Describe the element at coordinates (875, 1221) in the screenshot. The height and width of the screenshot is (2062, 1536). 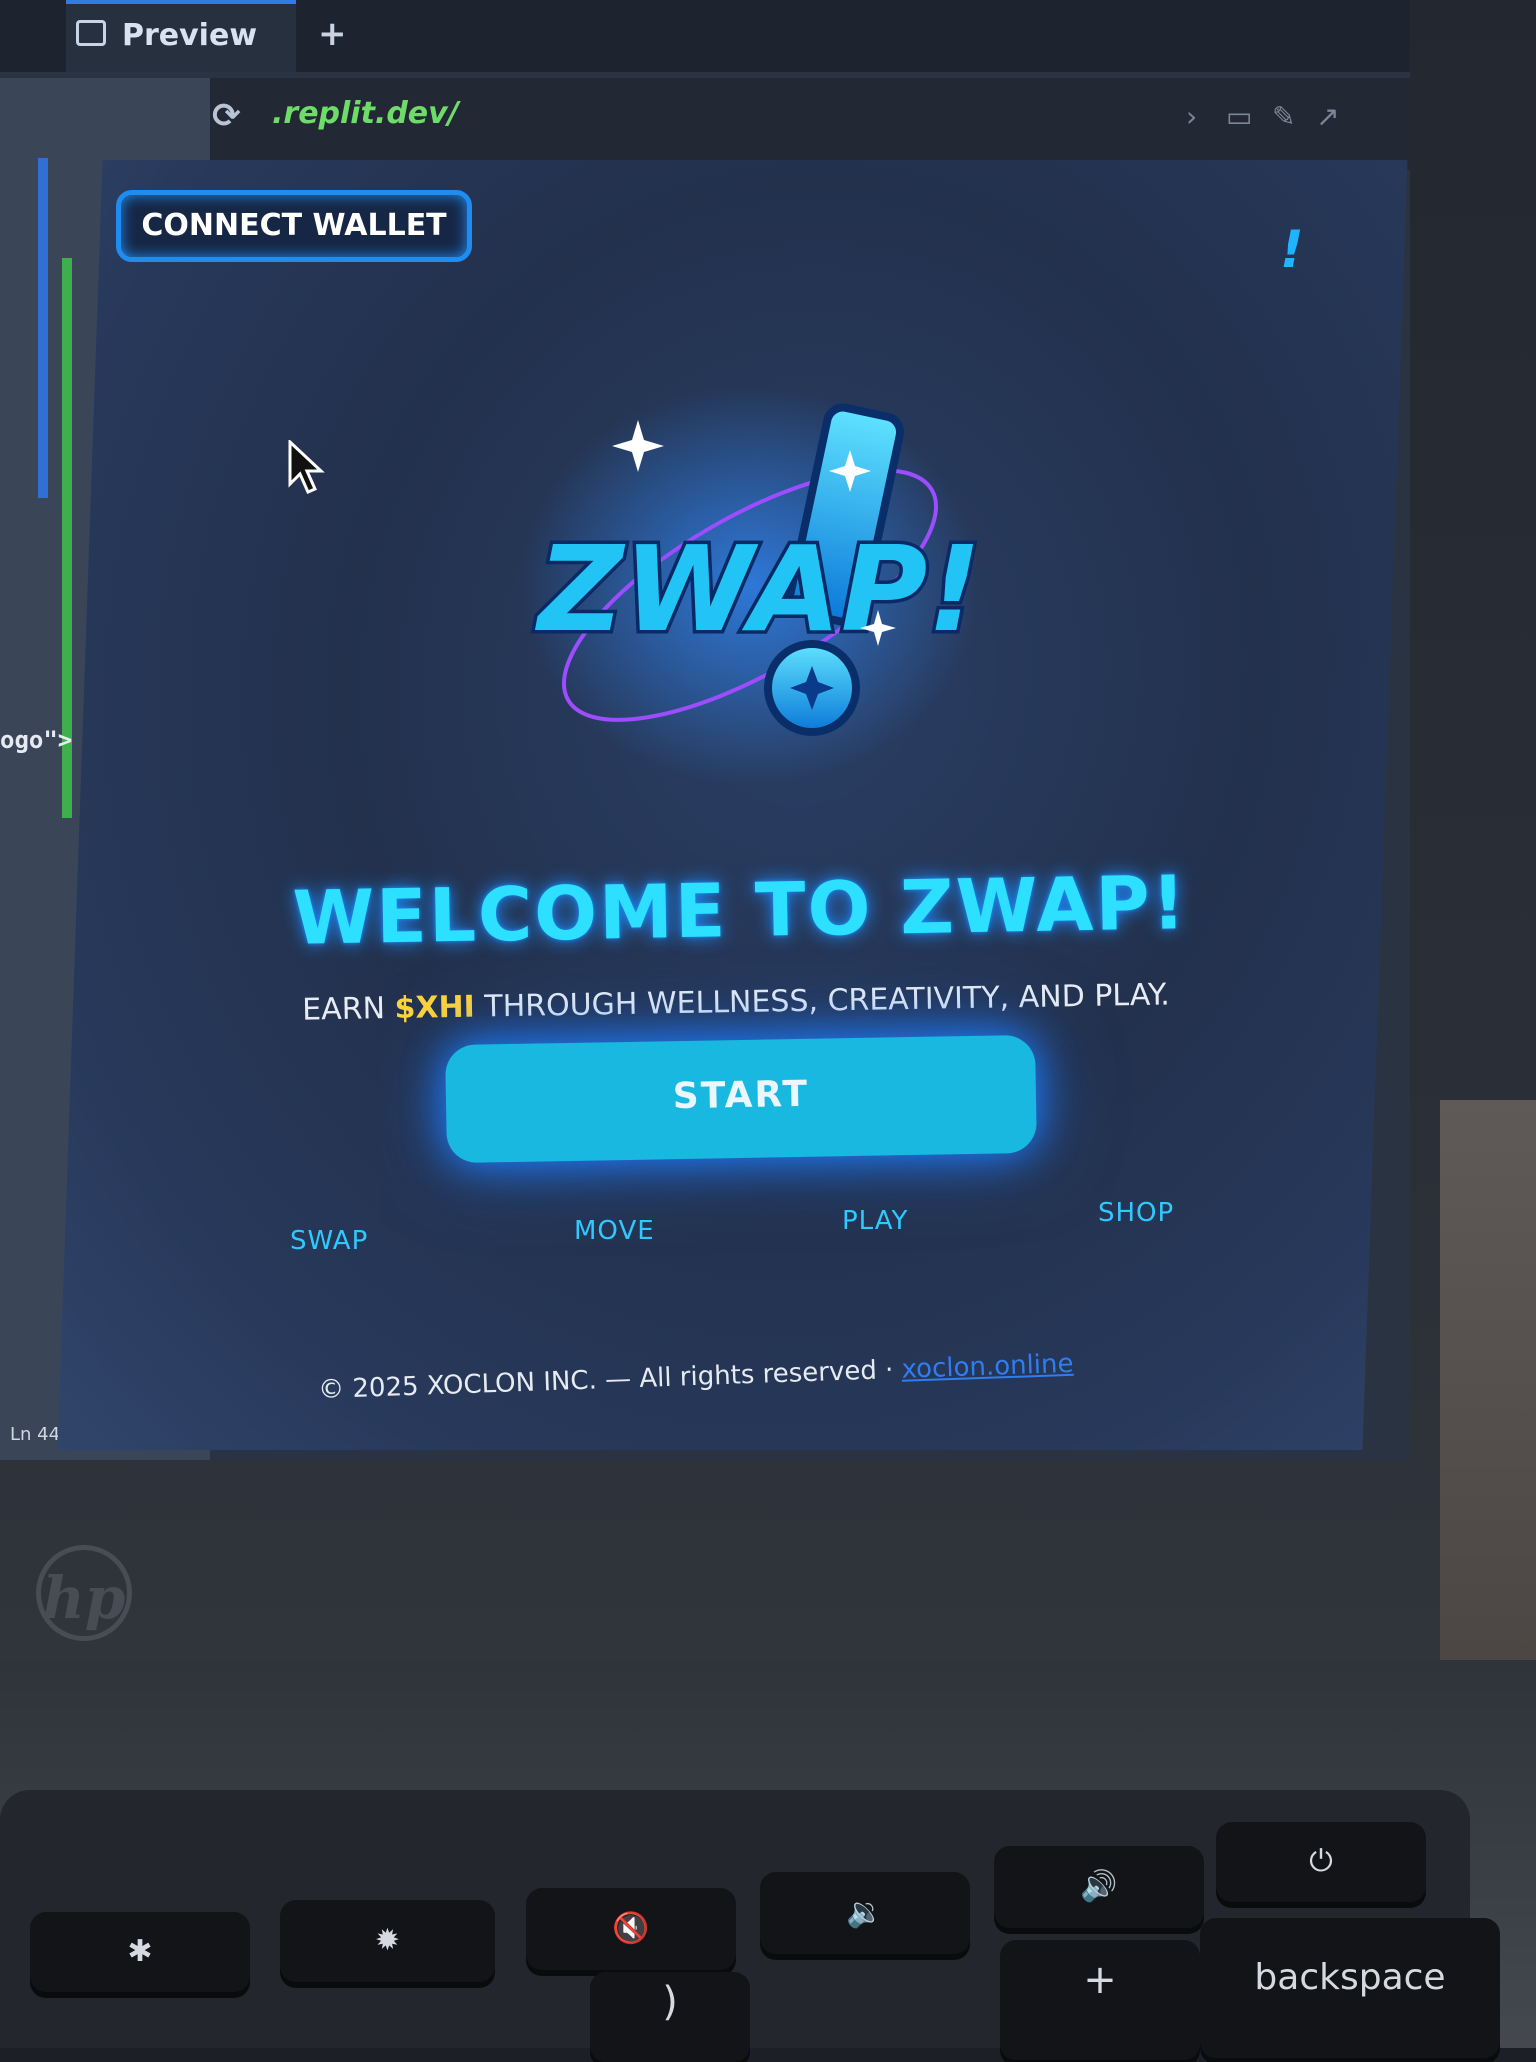
I see `nav-link-play: PLAY` at that location.